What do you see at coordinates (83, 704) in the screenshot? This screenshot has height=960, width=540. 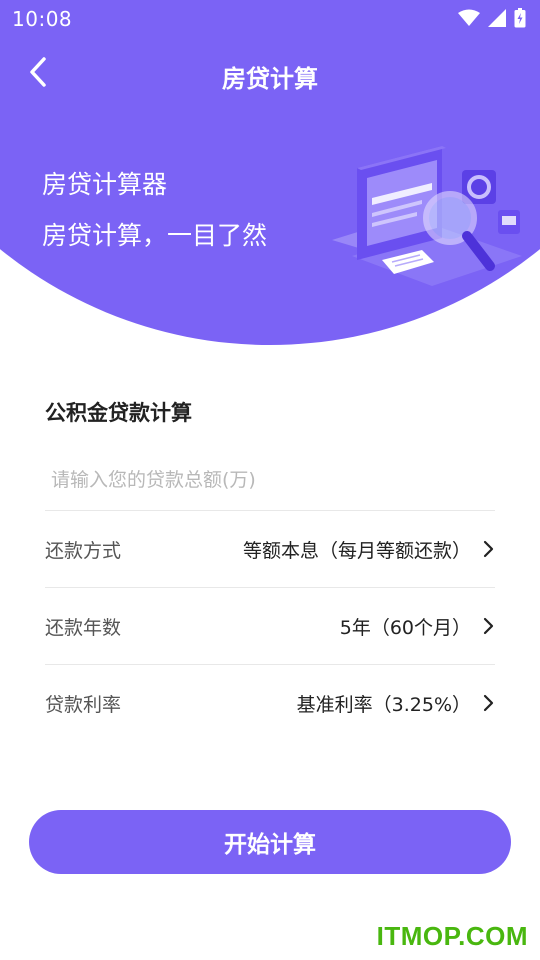 I see `interest-rate-label: 贷款利率` at bounding box center [83, 704].